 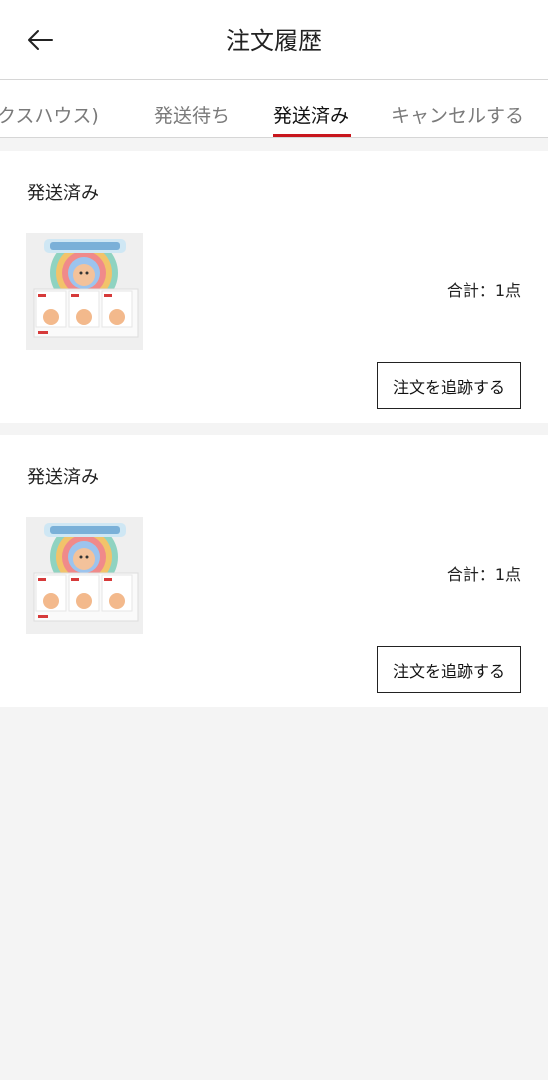 I want to click on tab-previous-partial: クスハウス), so click(x=49, y=116).